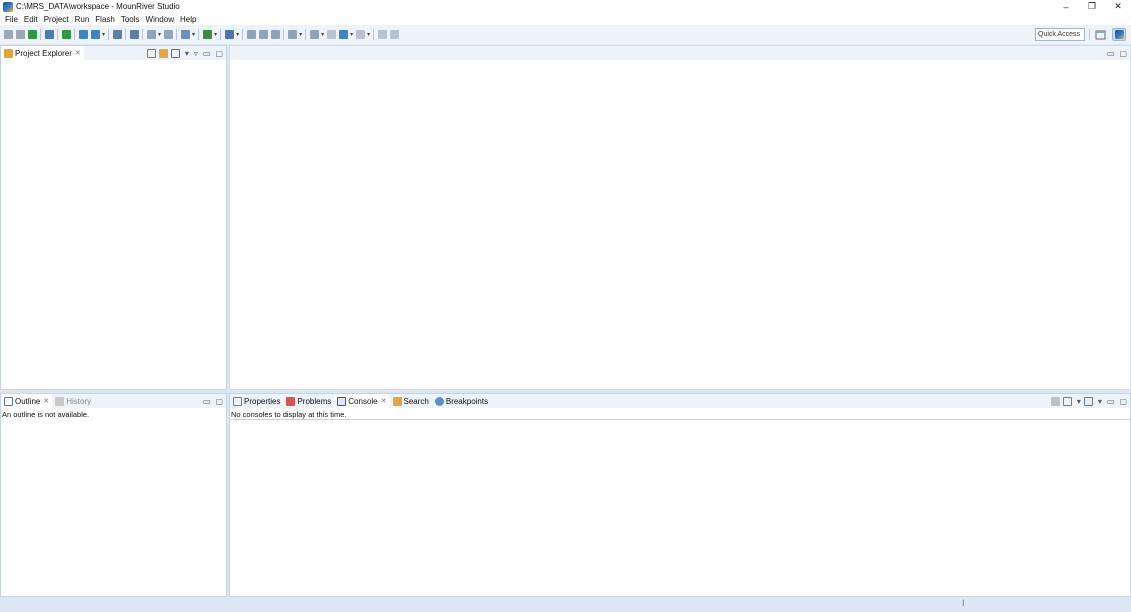  I want to click on menu-help: Help, so click(188, 19).